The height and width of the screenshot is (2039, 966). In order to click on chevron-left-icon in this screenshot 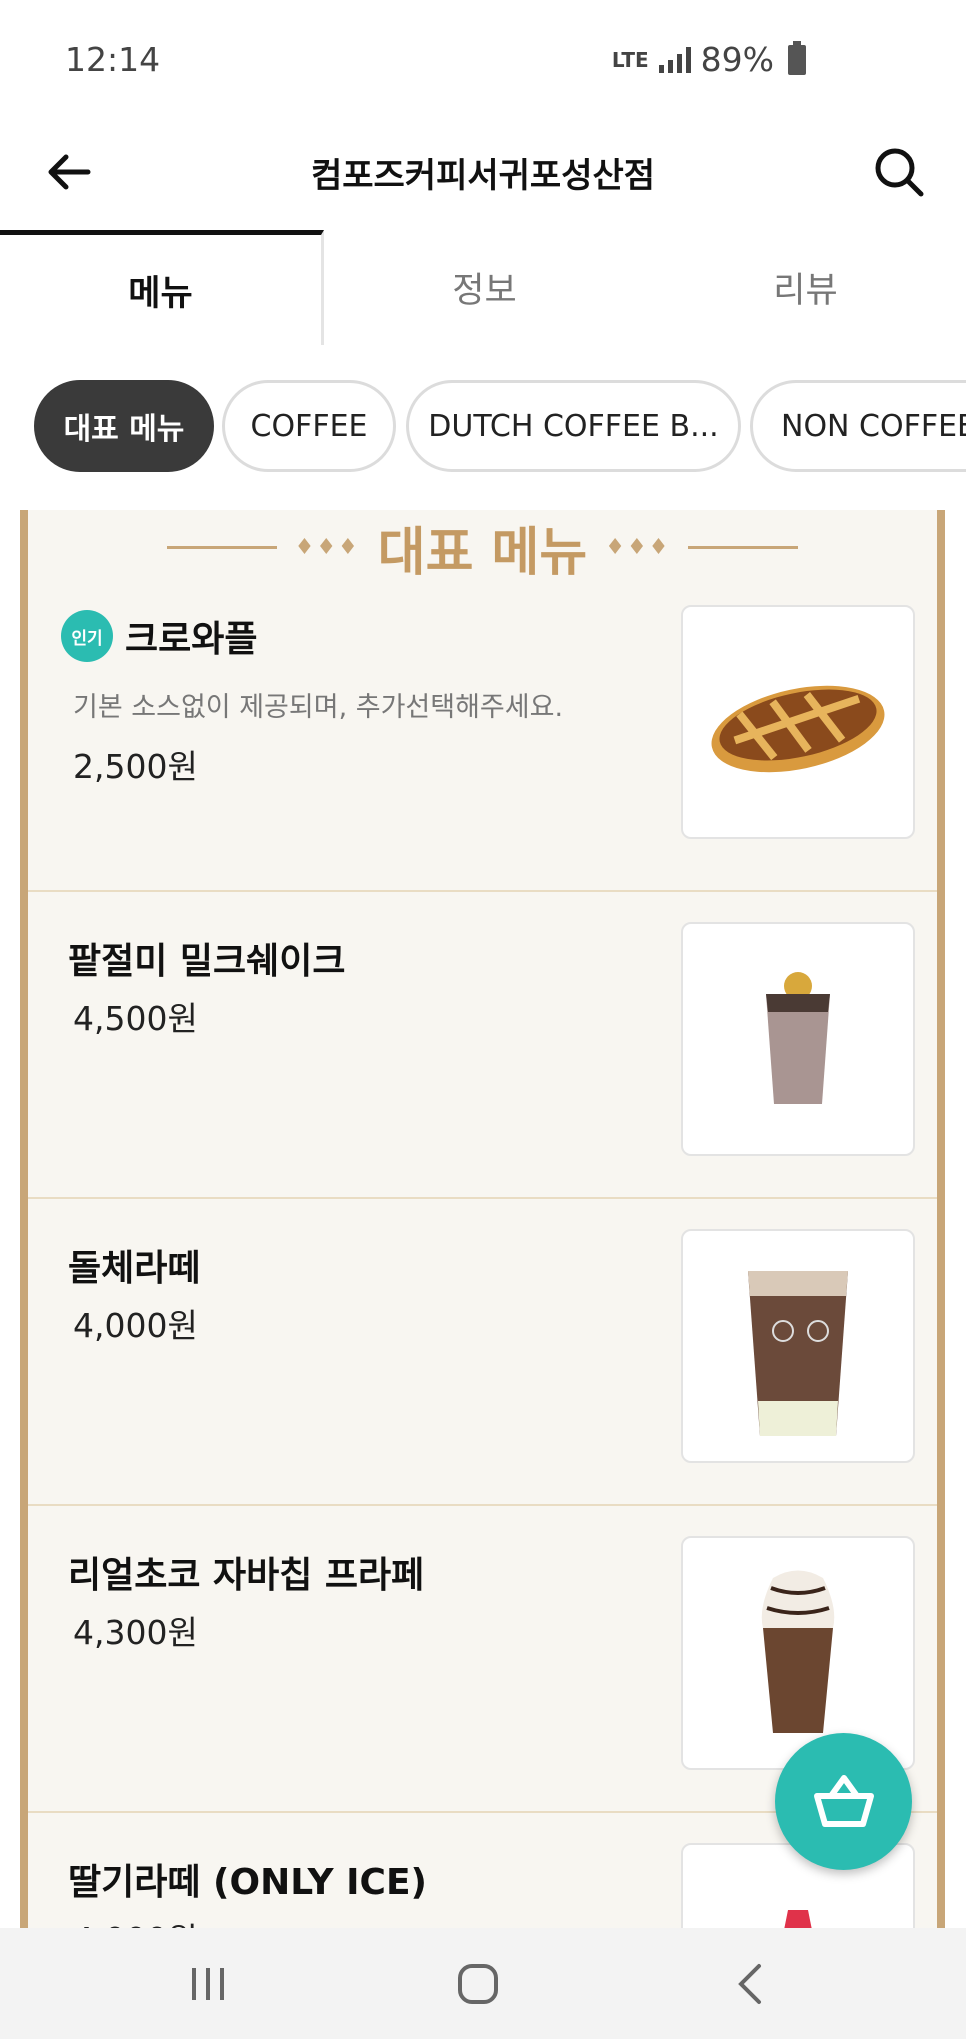, I will do `click(749, 1984)`.